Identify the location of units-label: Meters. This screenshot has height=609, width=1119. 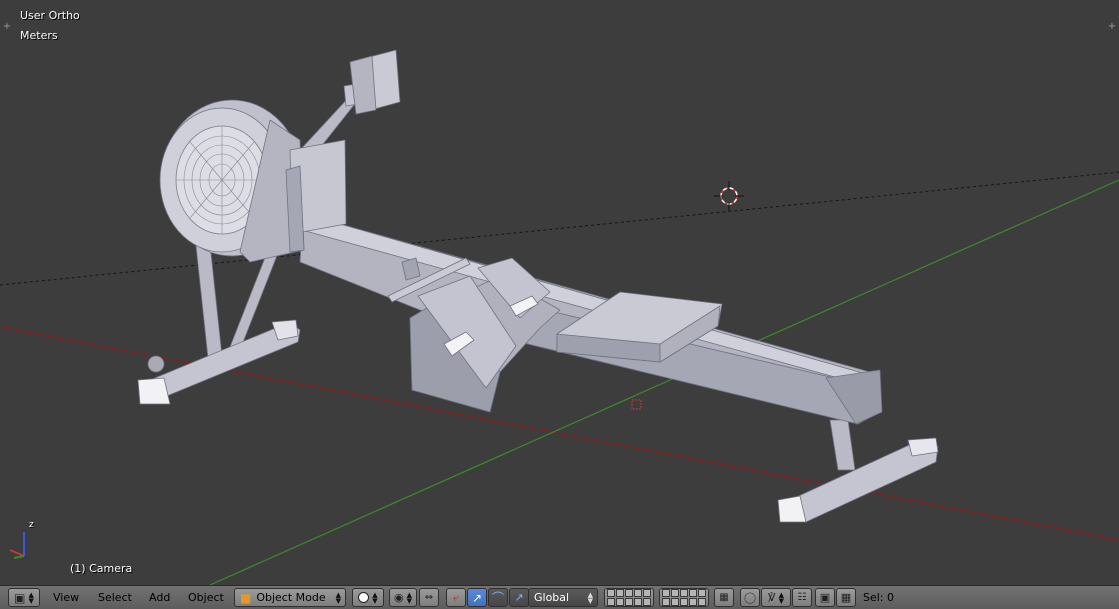
(39, 35).